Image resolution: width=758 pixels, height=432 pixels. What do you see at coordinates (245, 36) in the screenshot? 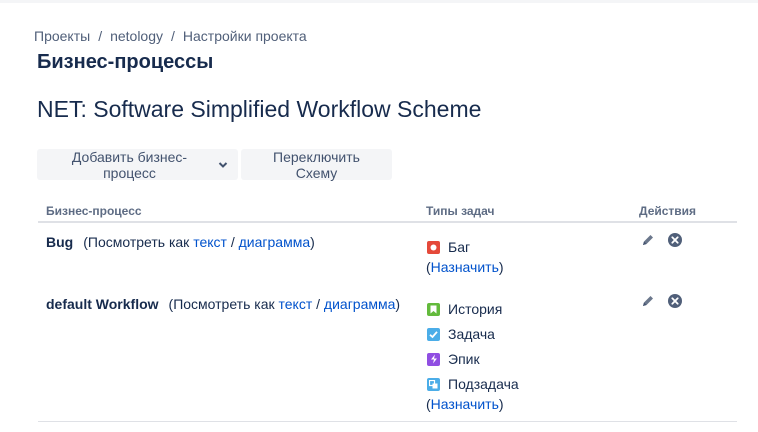
I see `breadcrumb-project-settings: Настройки проекта` at bounding box center [245, 36].